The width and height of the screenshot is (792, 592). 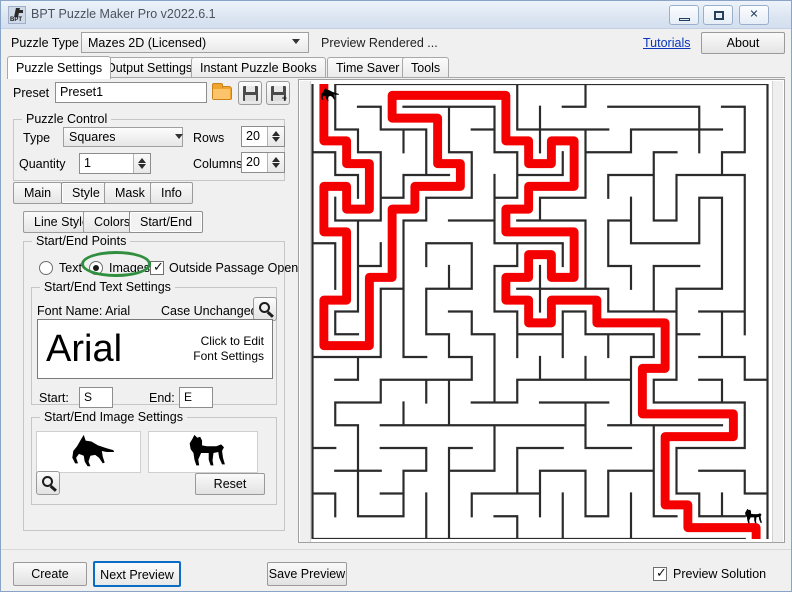 I want to click on styletab-start-end: Start/End, so click(x=166, y=222).